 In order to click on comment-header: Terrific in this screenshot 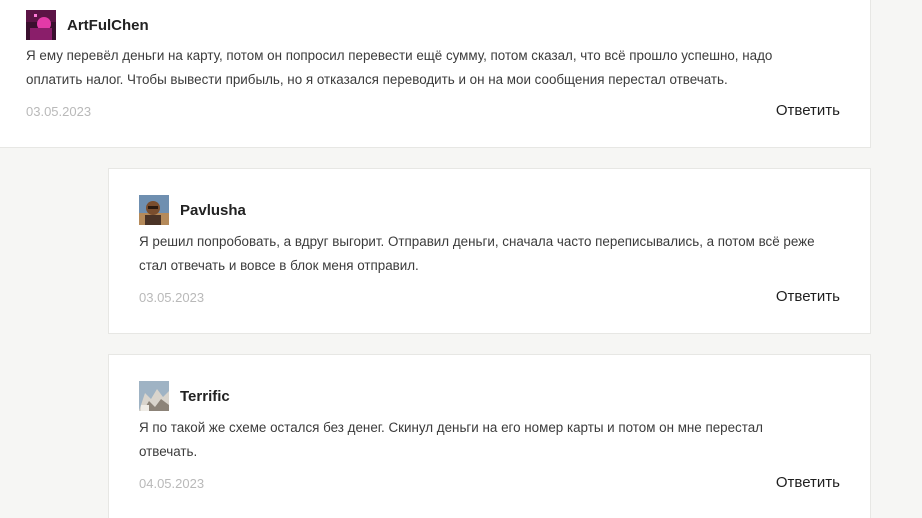, I will do `click(184, 396)`.